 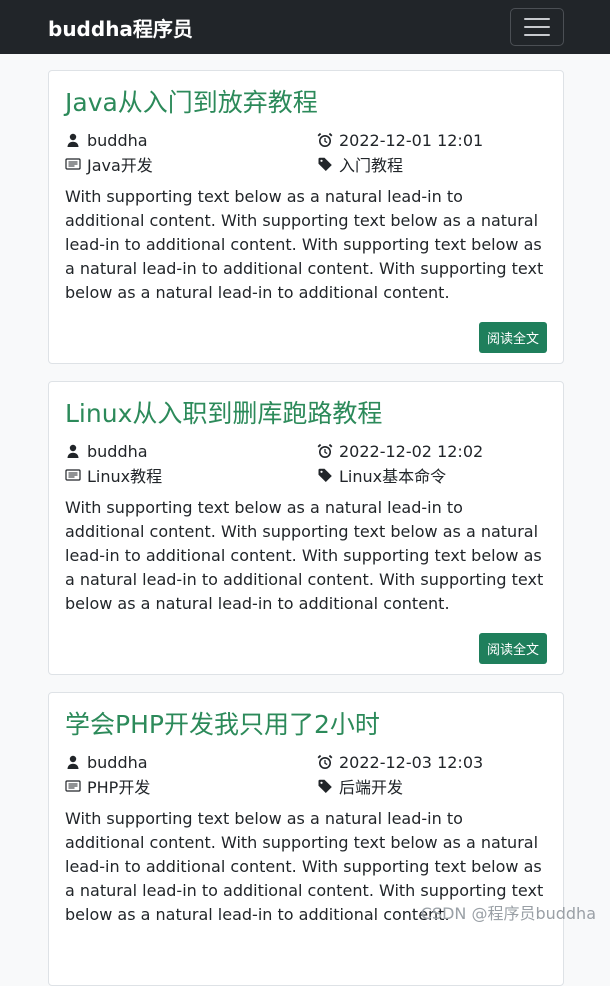 What do you see at coordinates (306, 103) in the screenshot?
I see `post-title: Java从入门到放弃教程` at bounding box center [306, 103].